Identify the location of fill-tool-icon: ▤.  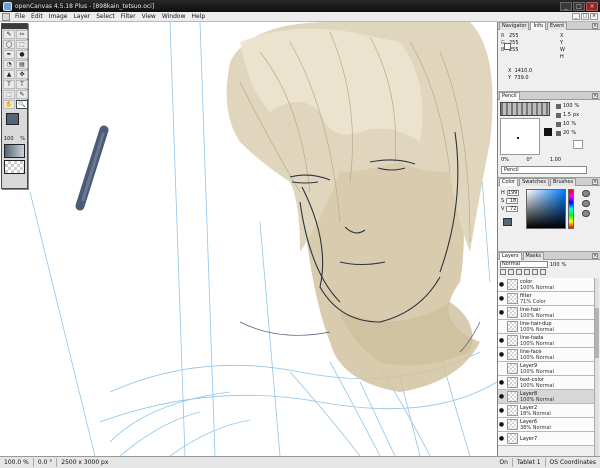
(22, 64).